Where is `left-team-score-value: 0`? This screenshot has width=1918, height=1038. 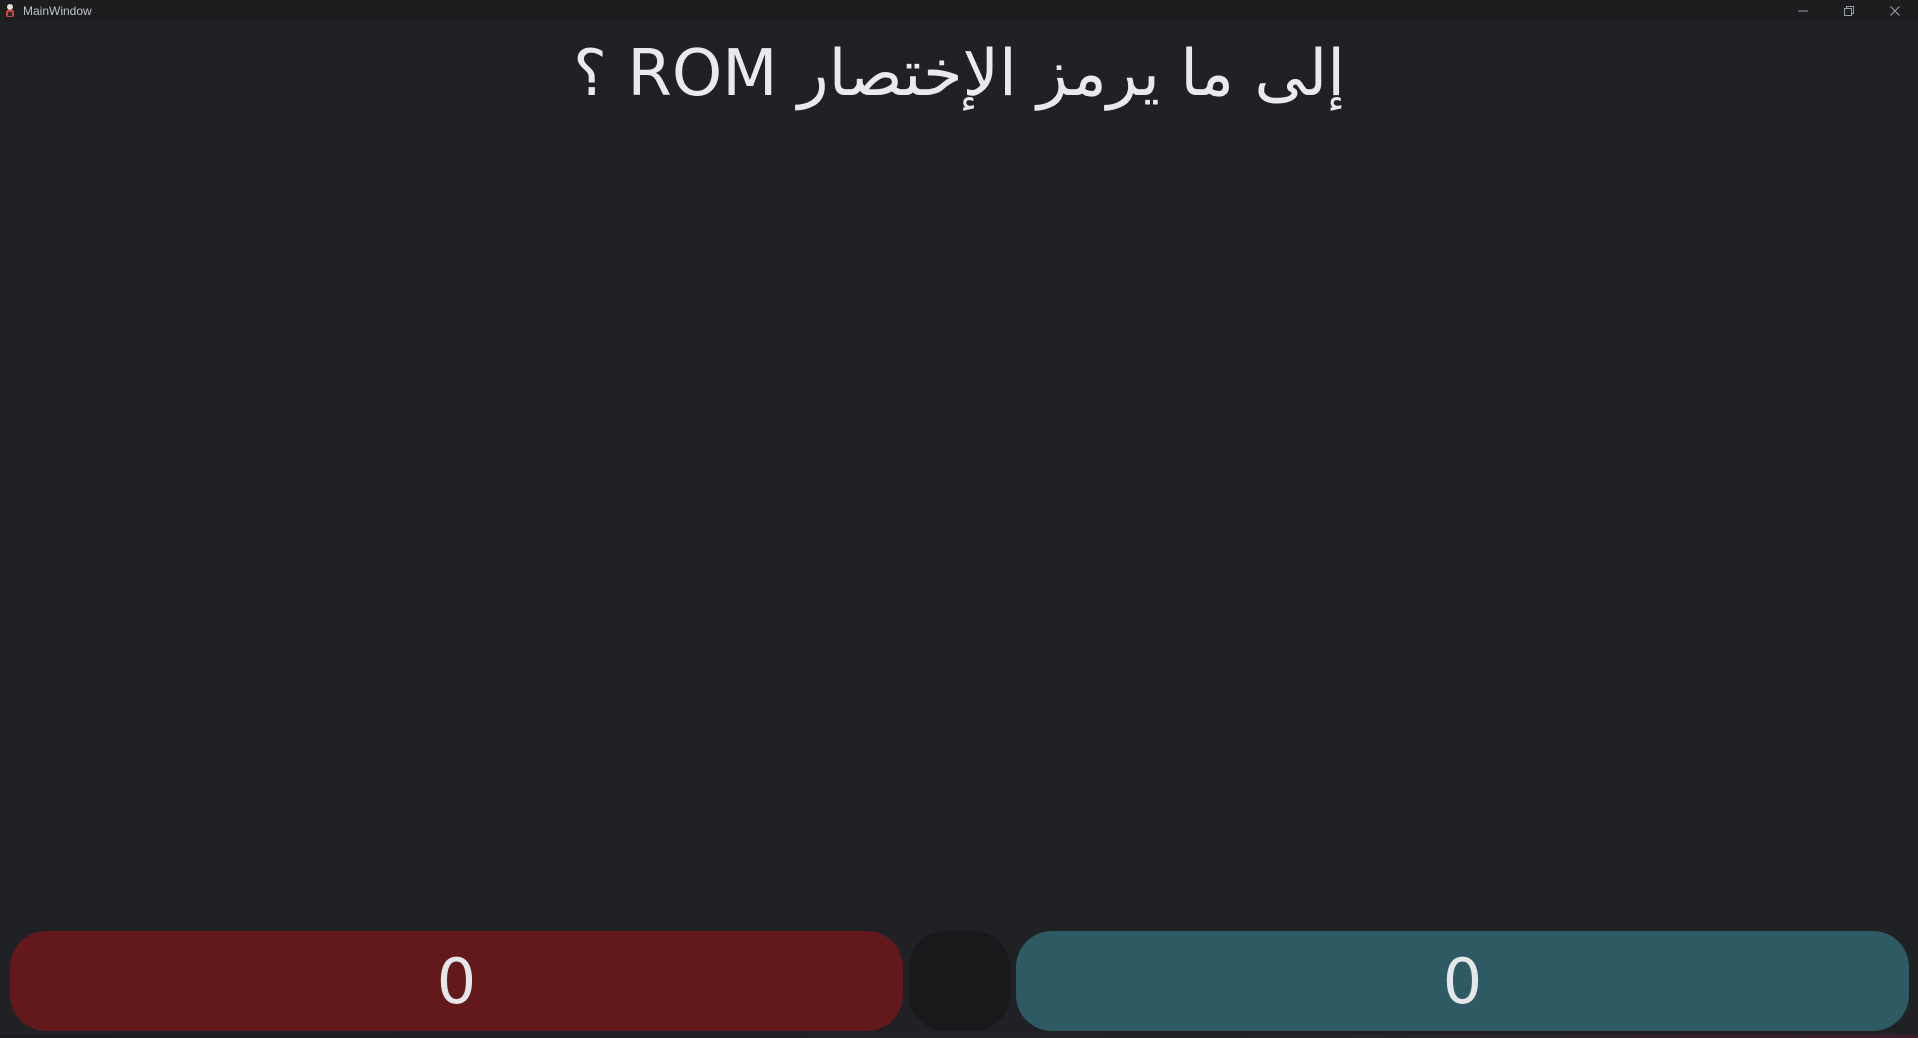 left-team-score-value: 0 is located at coordinates (456, 981).